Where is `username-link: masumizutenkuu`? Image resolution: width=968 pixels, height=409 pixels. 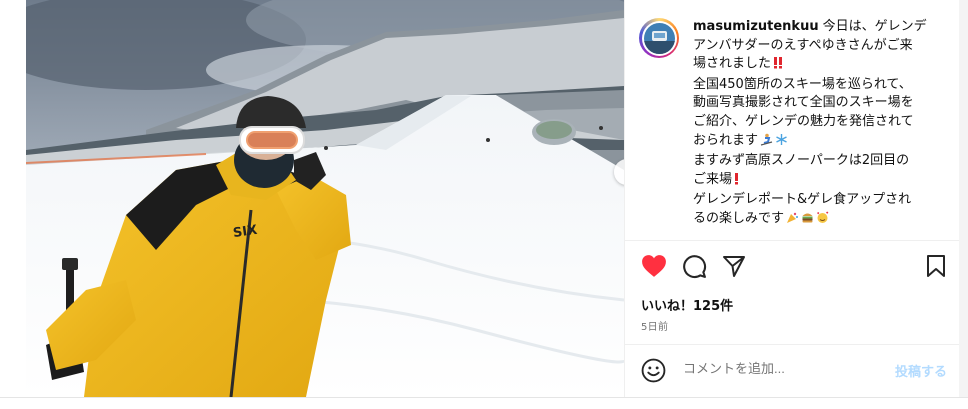 username-link: masumizutenkuu is located at coordinates (756, 26).